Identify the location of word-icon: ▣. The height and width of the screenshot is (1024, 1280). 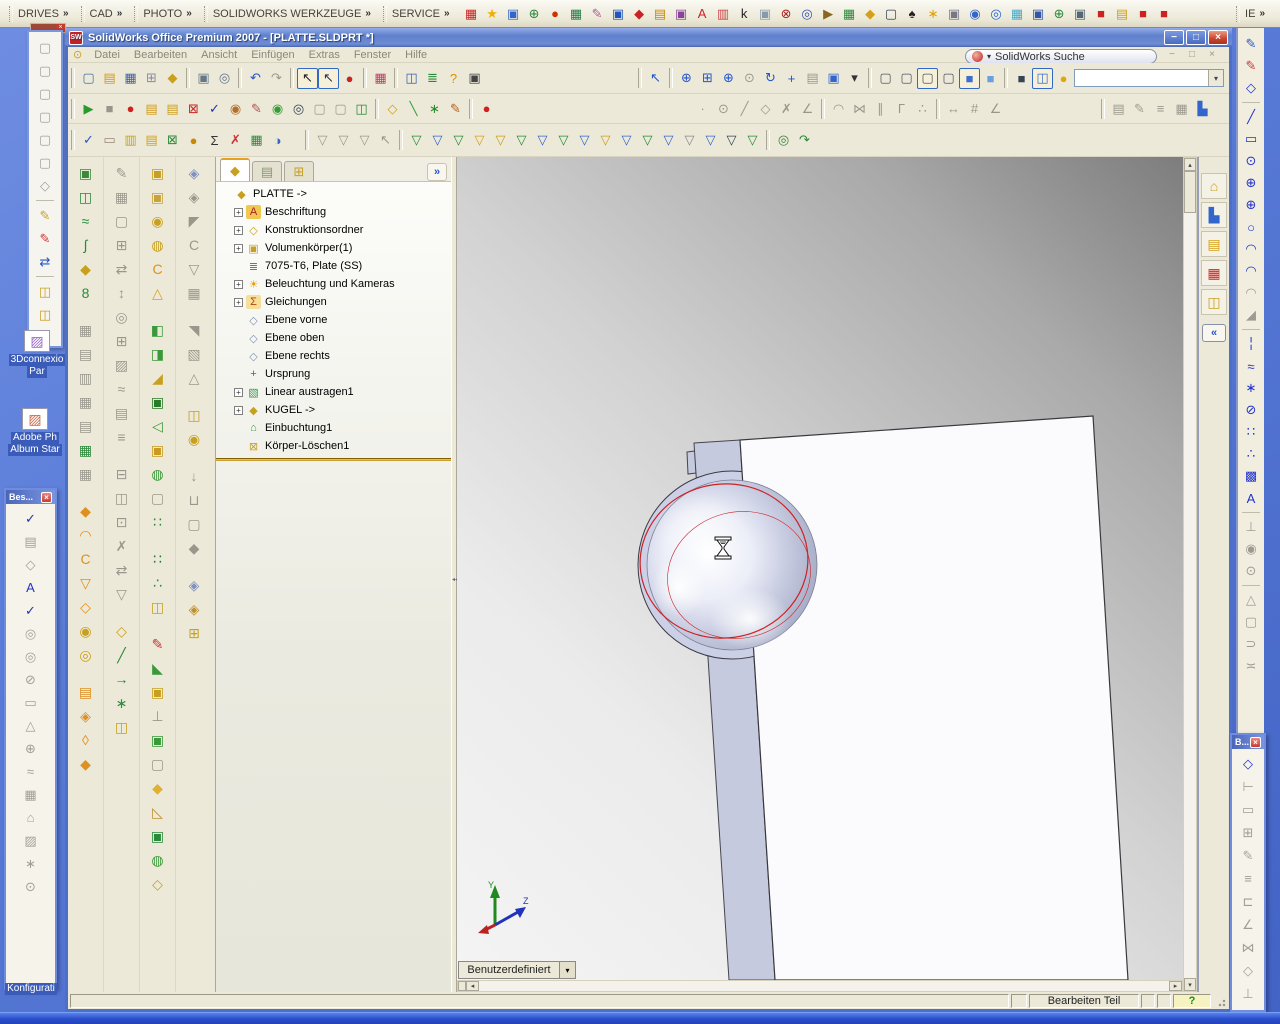
(618, 13).